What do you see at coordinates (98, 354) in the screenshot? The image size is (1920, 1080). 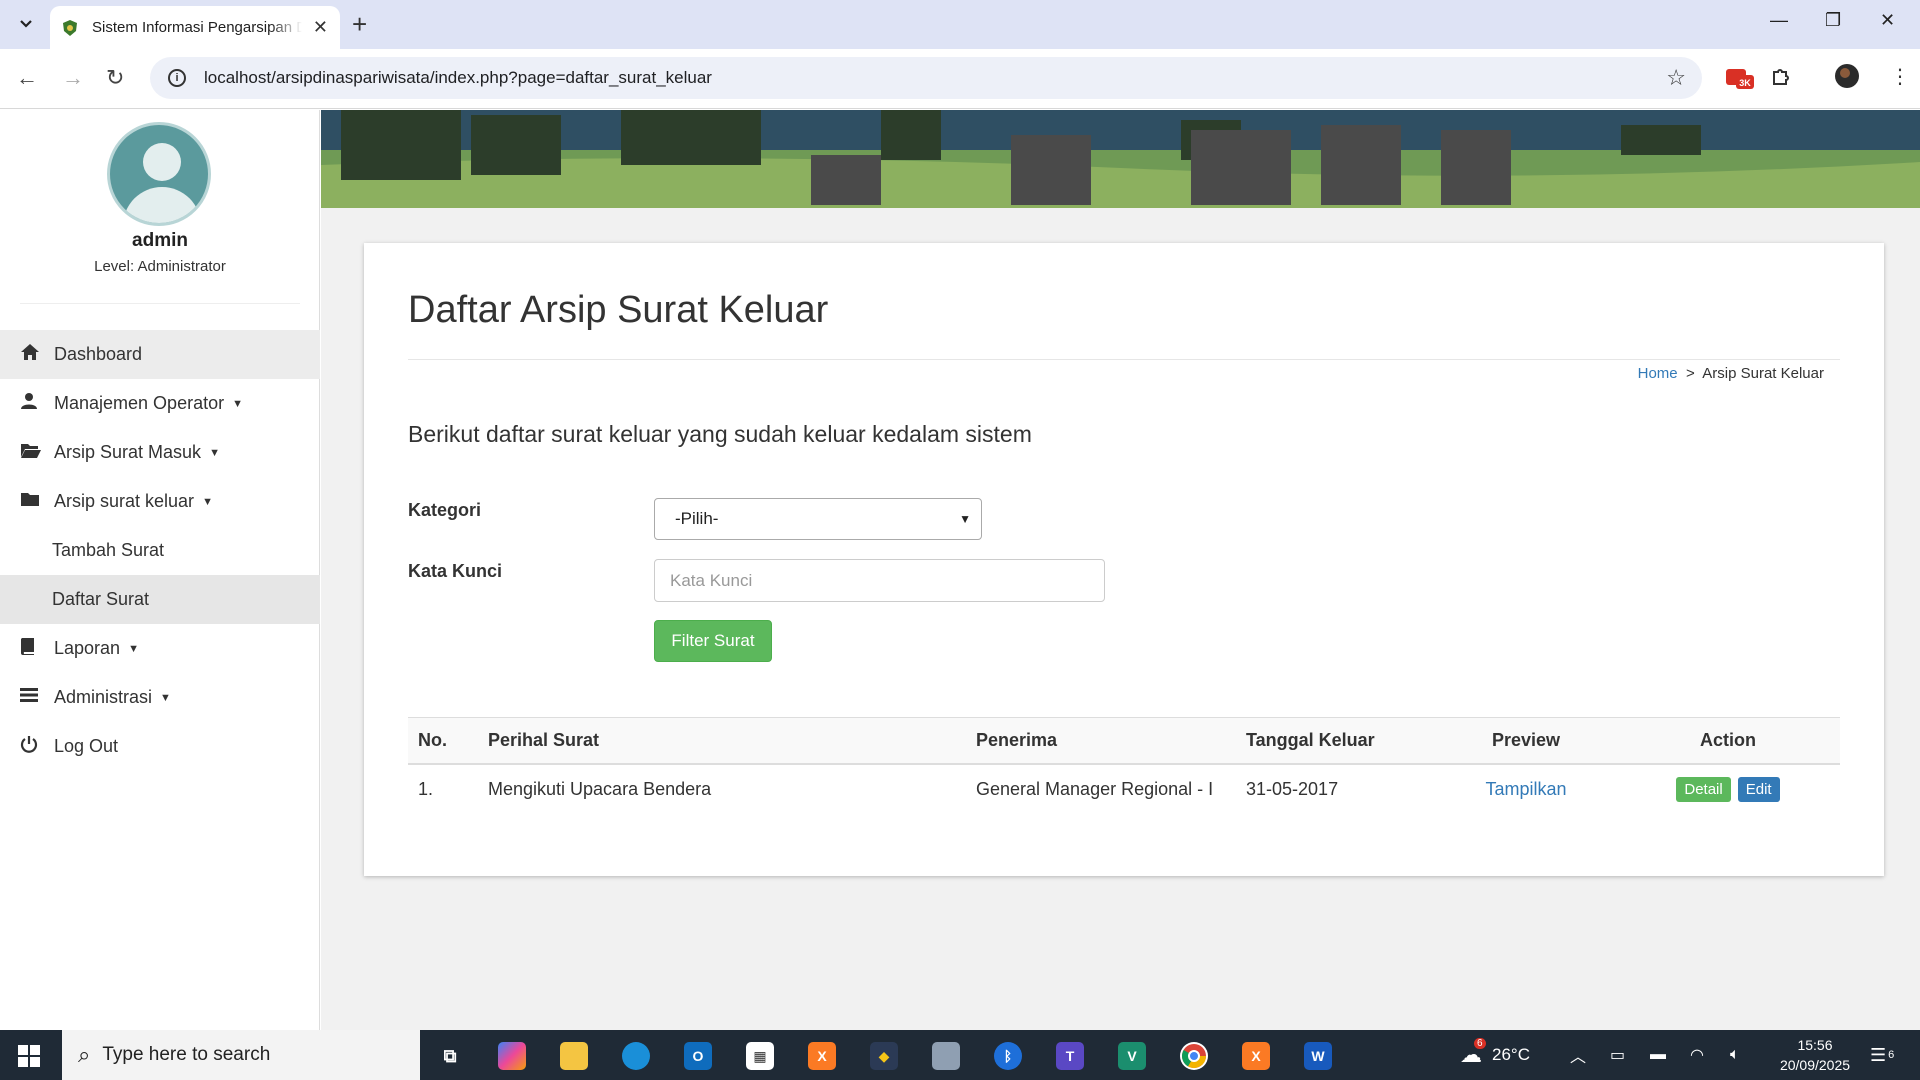 I see `sidebar-item-label: Dashboard` at bounding box center [98, 354].